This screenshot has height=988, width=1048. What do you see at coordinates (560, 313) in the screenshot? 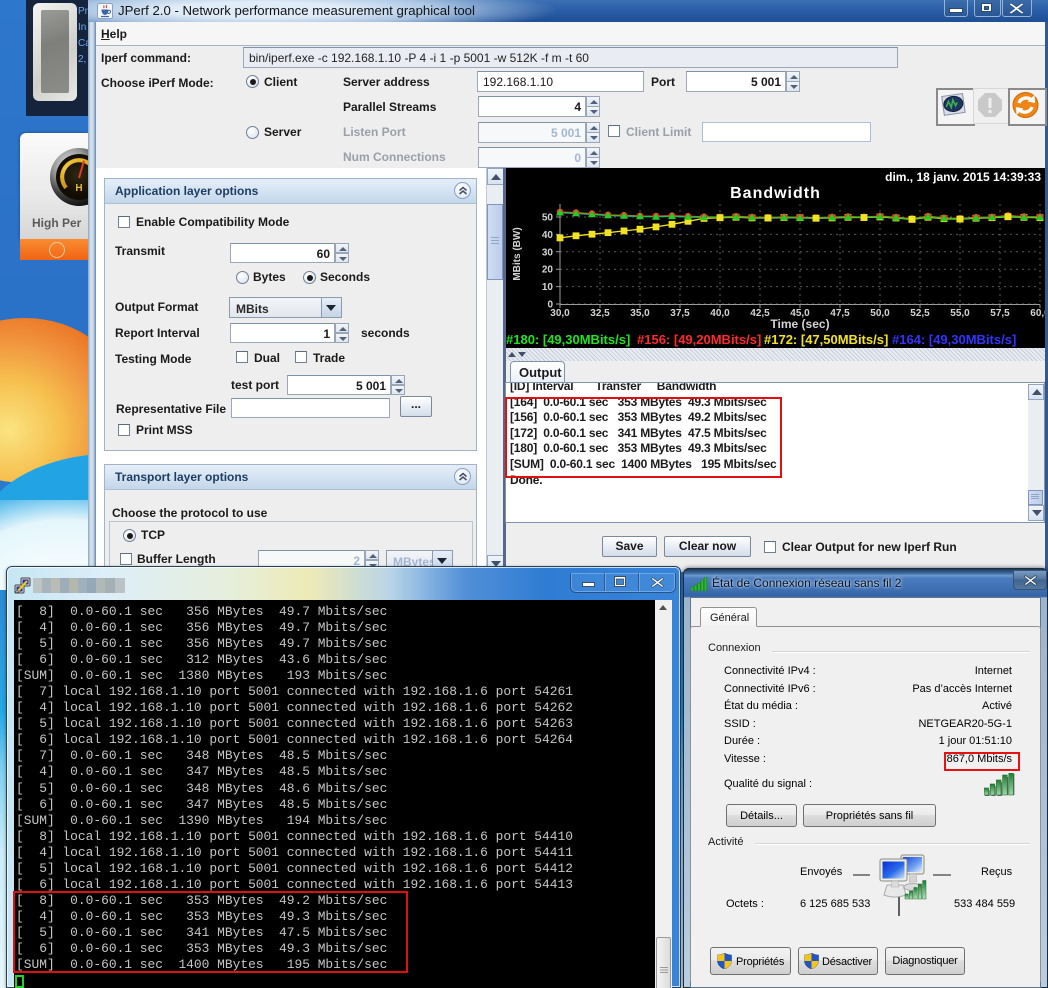
I see `svg-text: 30,0` at bounding box center [560, 313].